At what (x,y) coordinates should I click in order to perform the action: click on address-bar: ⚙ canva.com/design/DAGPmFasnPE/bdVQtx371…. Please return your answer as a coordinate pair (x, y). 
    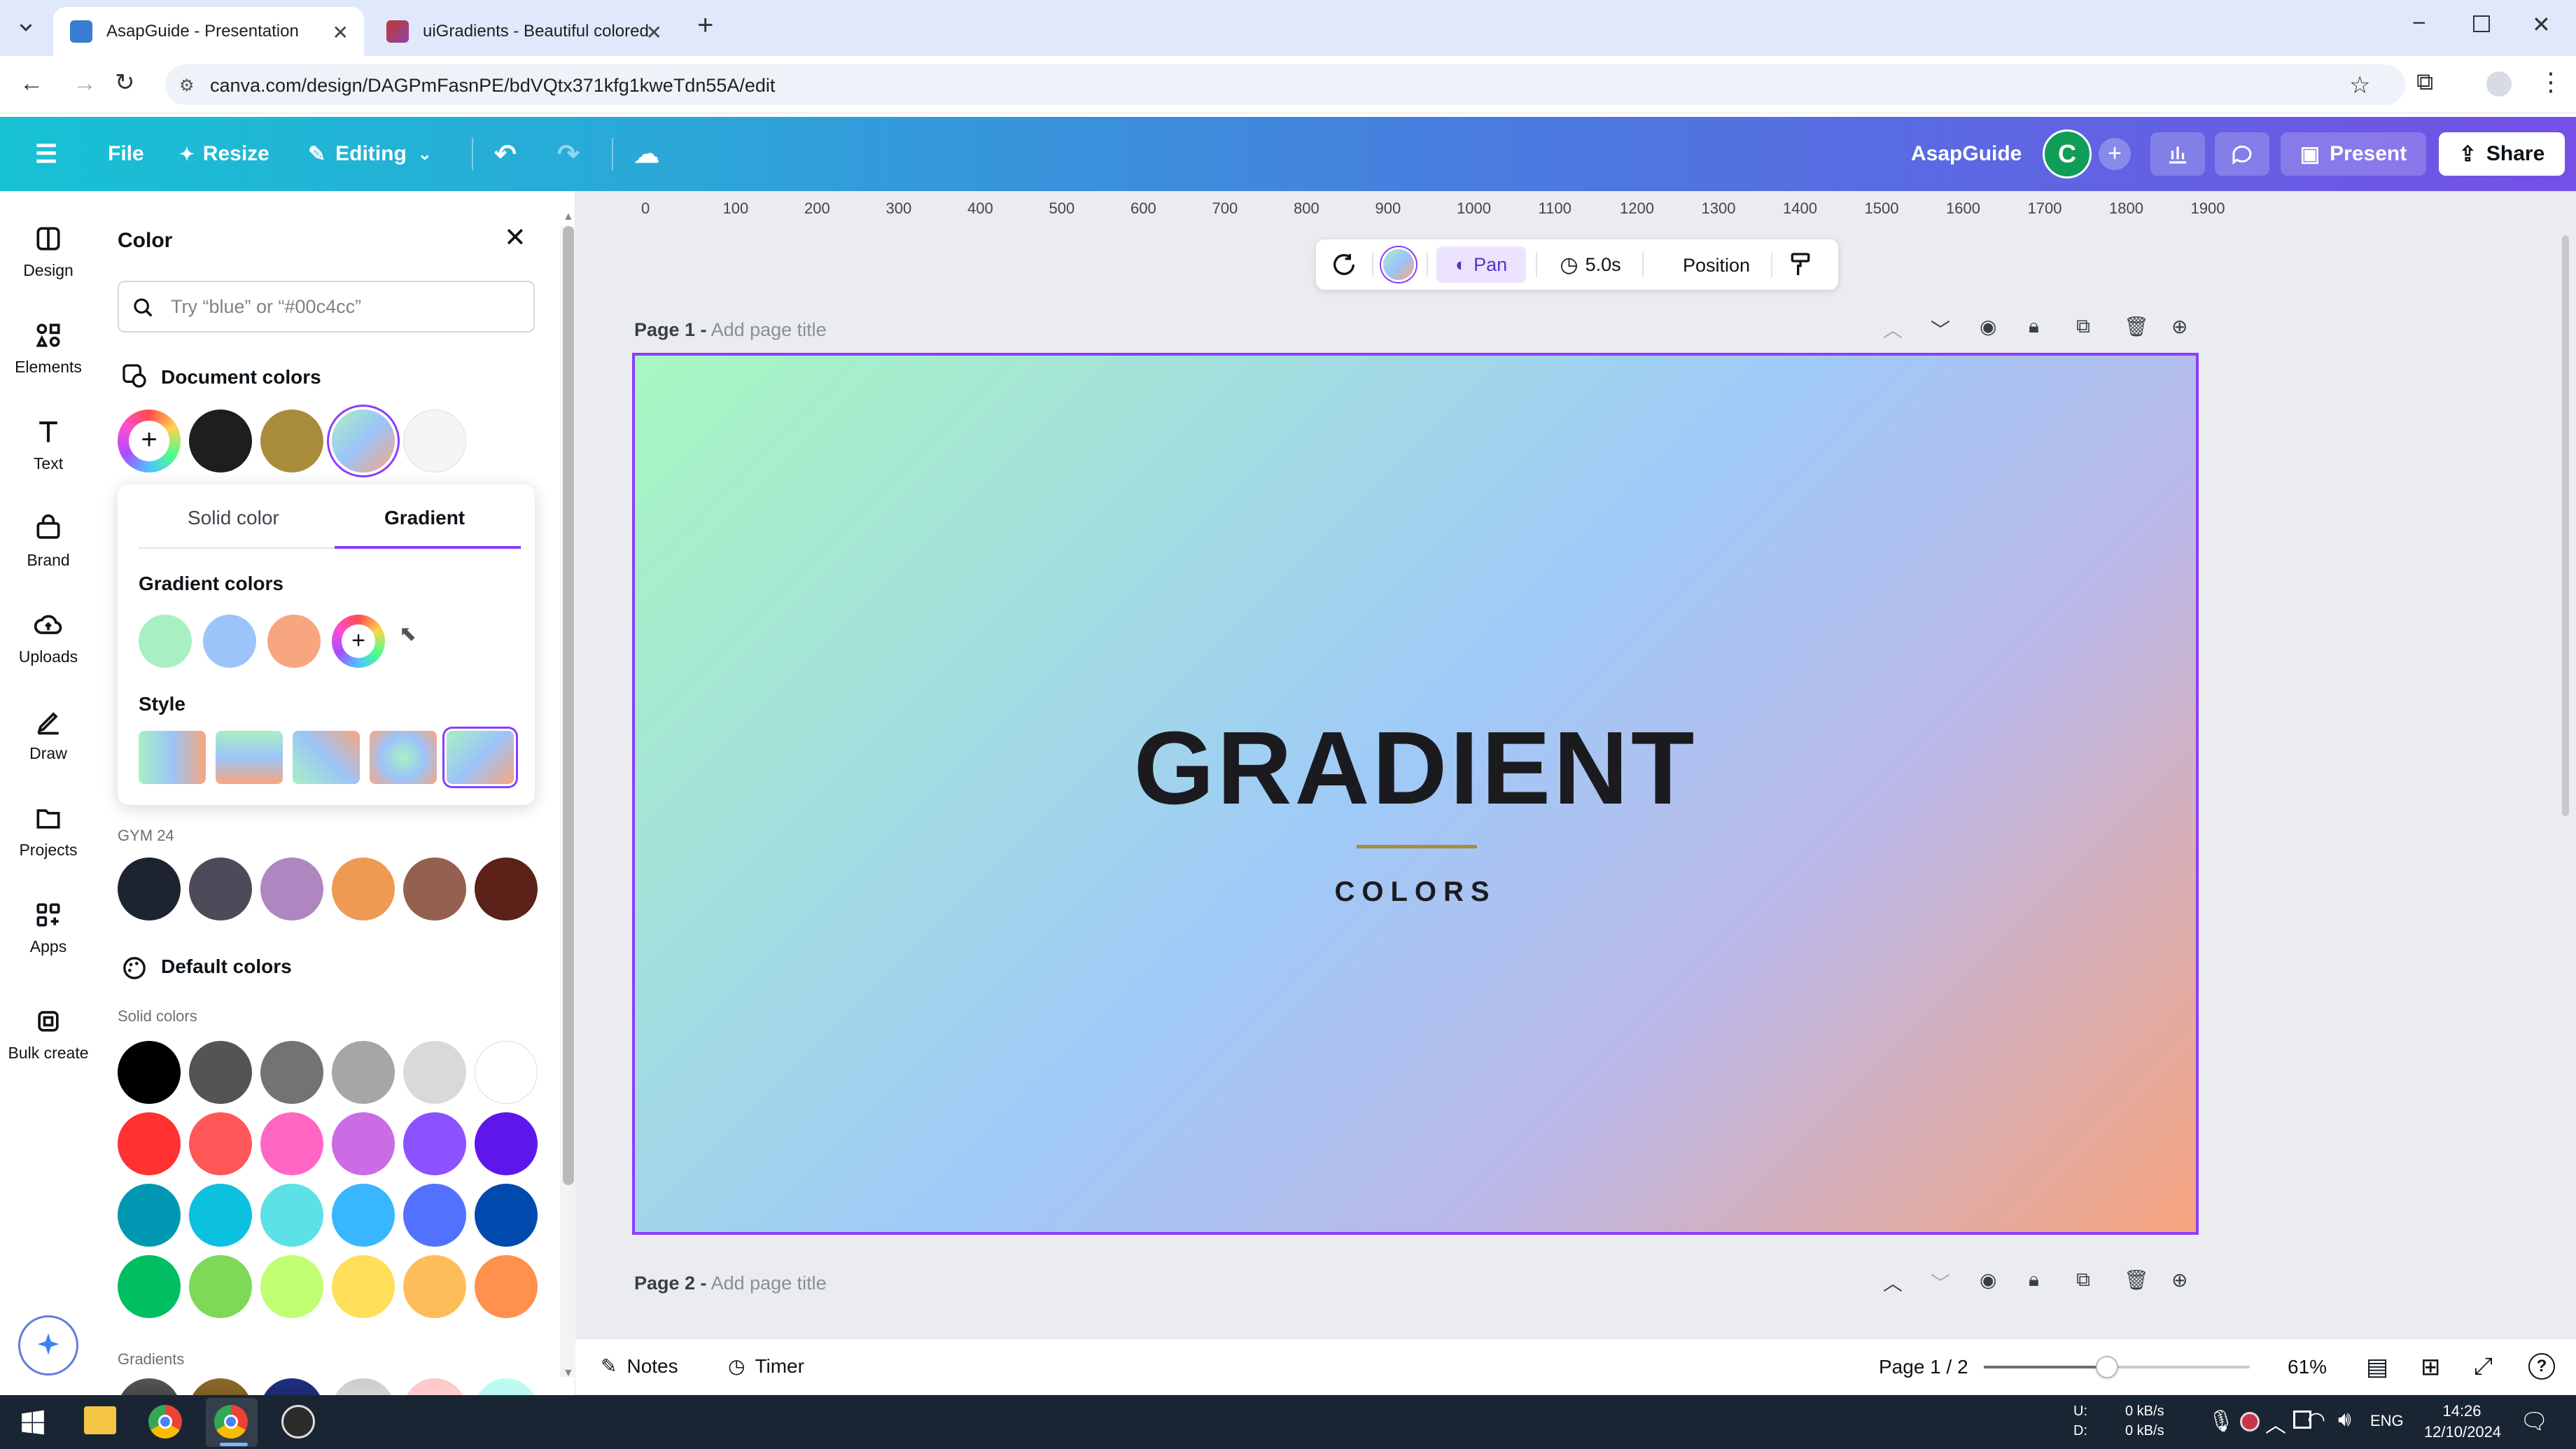
    Looking at the image, I should click on (1285, 84).